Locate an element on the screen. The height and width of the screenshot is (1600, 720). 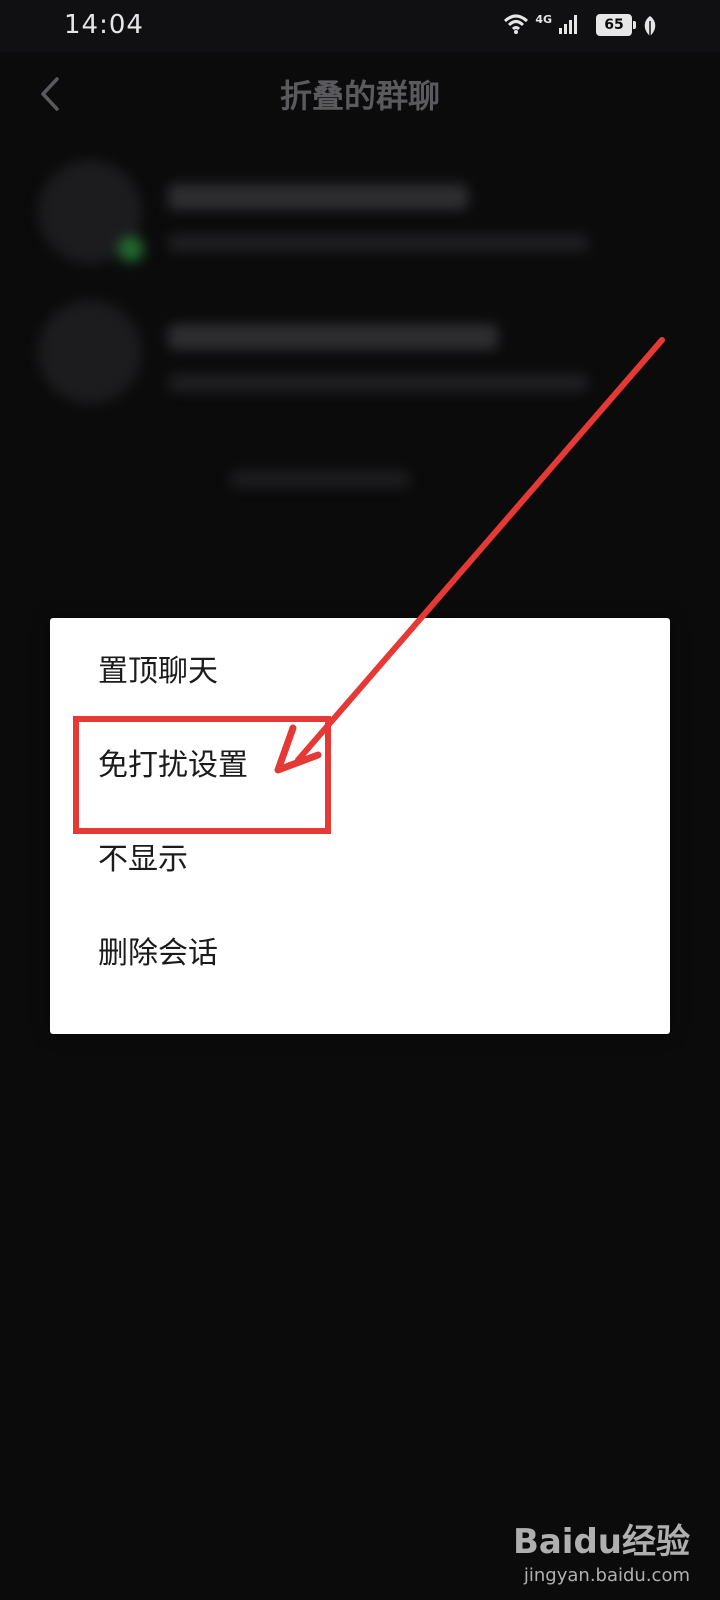
menu-item-label: 不显示 is located at coordinates (143, 859).